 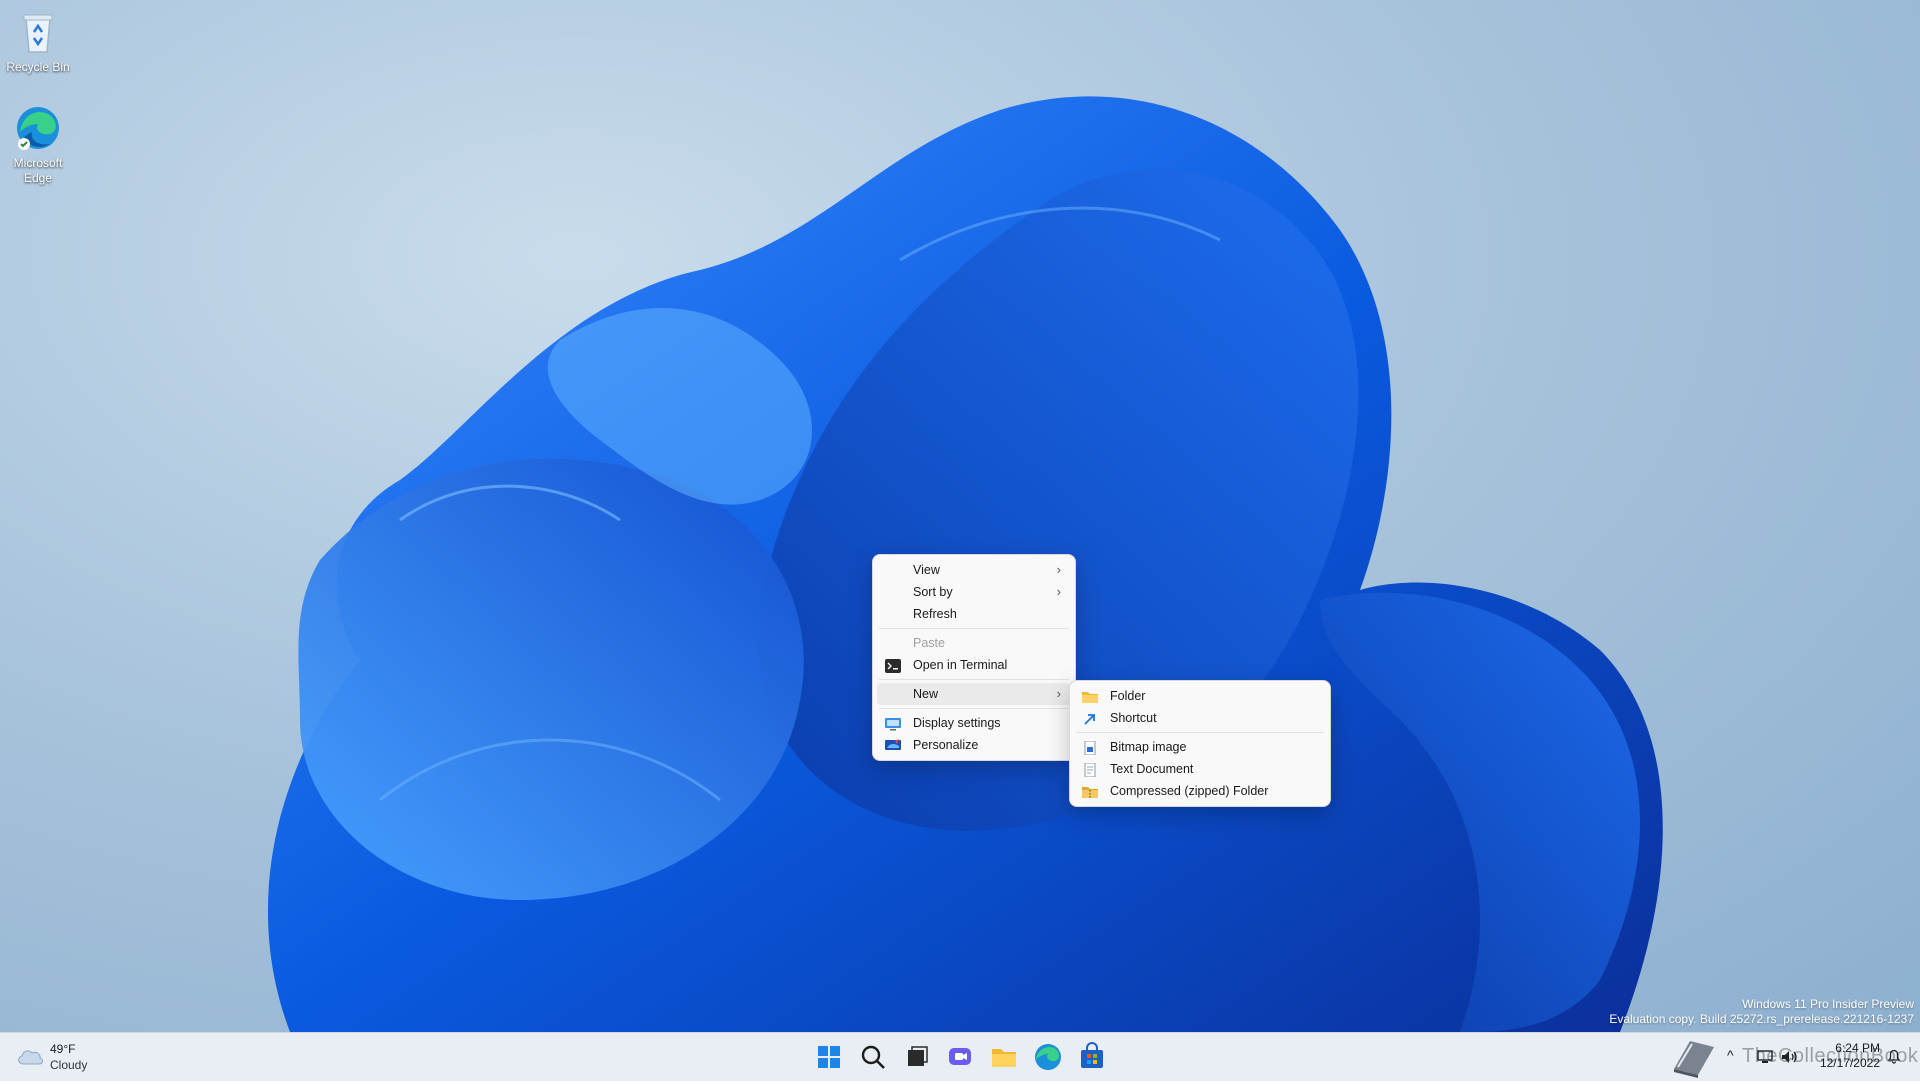 What do you see at coordinates (1189, 791) in the screenshot?
I see `menu-item-label: Compressed (zipped) Folder` at bounding box center [1189, 791].